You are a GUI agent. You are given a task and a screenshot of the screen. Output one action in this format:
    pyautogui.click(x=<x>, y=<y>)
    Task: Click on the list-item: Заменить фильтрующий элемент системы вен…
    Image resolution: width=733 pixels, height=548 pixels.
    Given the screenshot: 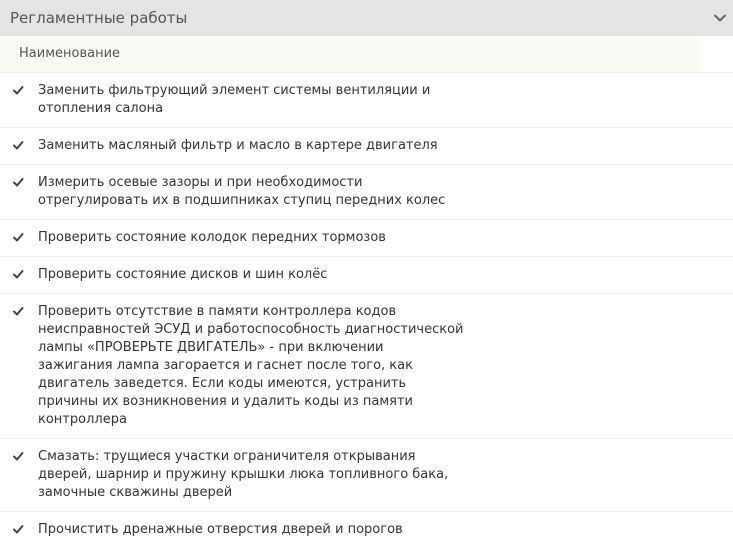 What is the action you would take?
    pyautogui.click(x=366, y=99)
    